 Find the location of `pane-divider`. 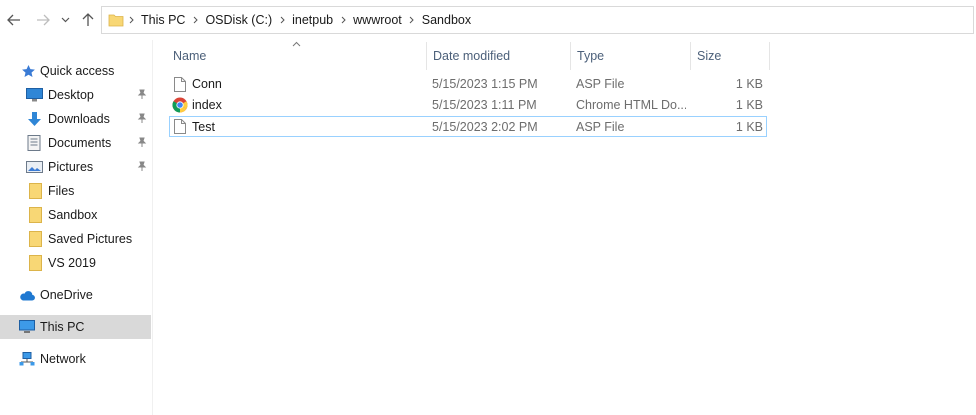

pane-divider is located at coordinates (152, 227).